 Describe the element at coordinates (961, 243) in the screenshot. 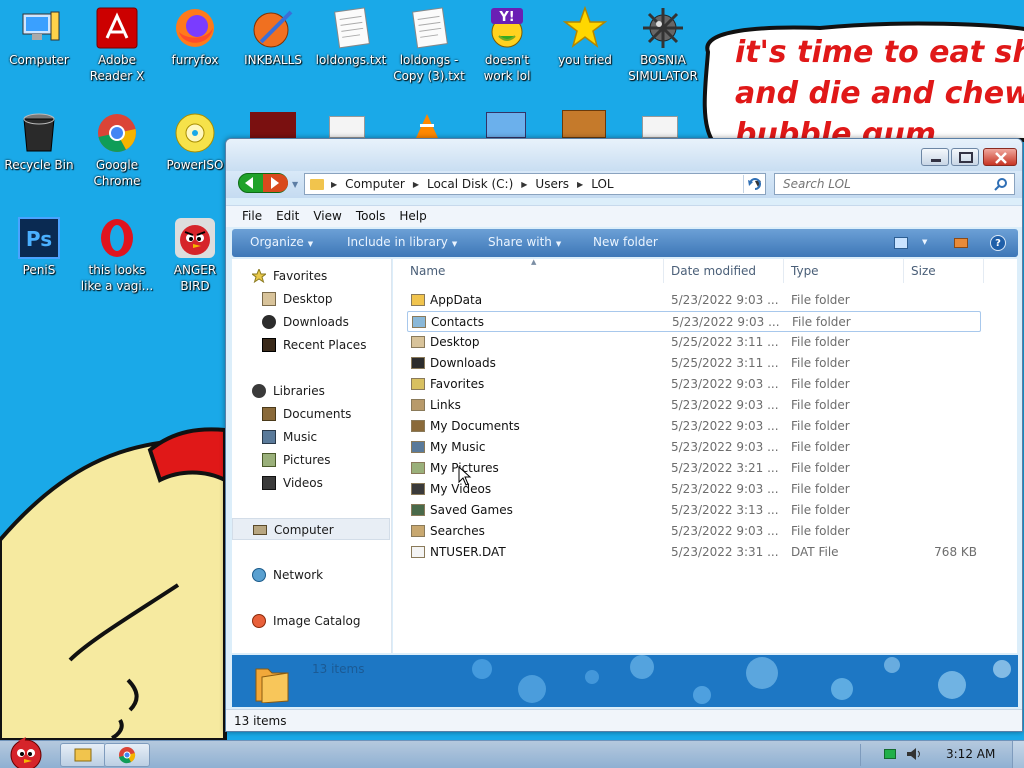

I see `preview-pane-icon` at that location.